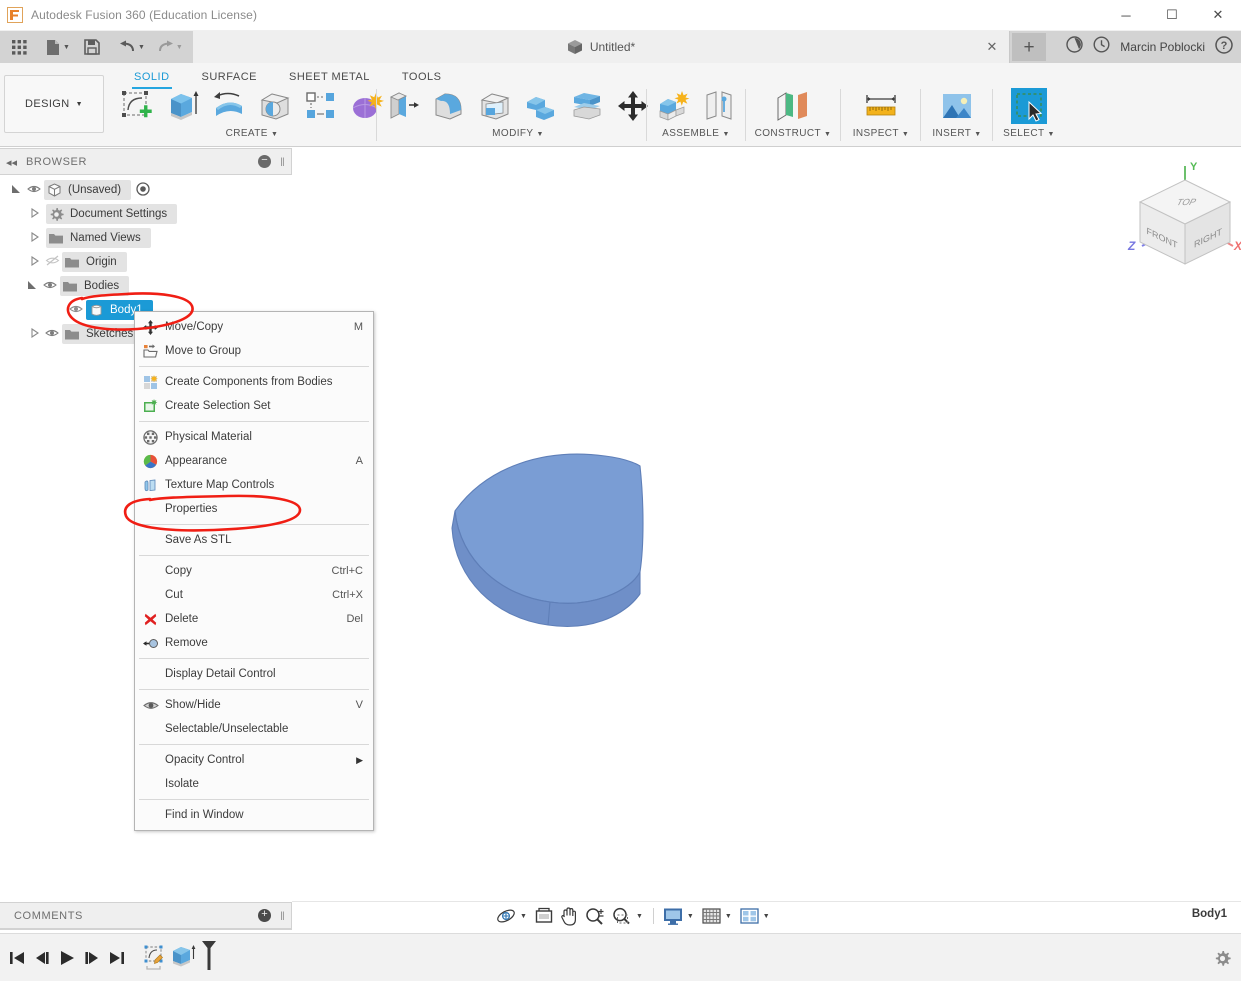 The height and width of the screenshot is (981, 1241). What do you see at coordinates (254, 327) in the screenshot?
I see `menu-move-copy: Move/Copy M` at bounding box center [254, 327].